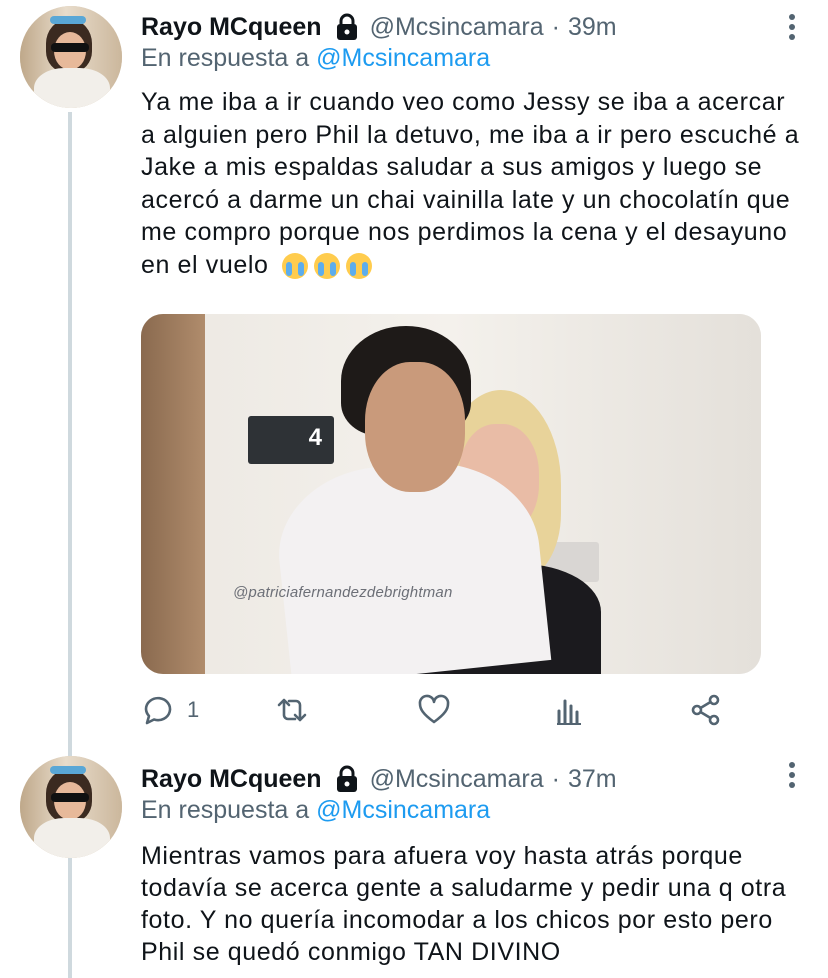  I want to click on door-frame, so click(173, 494).